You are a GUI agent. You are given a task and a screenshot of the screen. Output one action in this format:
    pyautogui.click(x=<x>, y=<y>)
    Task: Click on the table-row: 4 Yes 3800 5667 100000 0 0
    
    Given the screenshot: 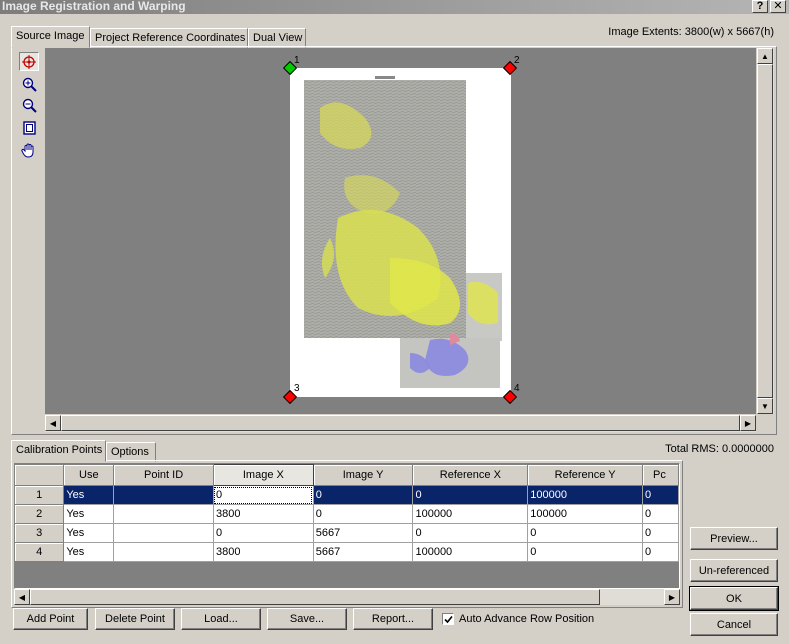 What is the action you would take?
    pyautogui.click(x=347, y=552)
    